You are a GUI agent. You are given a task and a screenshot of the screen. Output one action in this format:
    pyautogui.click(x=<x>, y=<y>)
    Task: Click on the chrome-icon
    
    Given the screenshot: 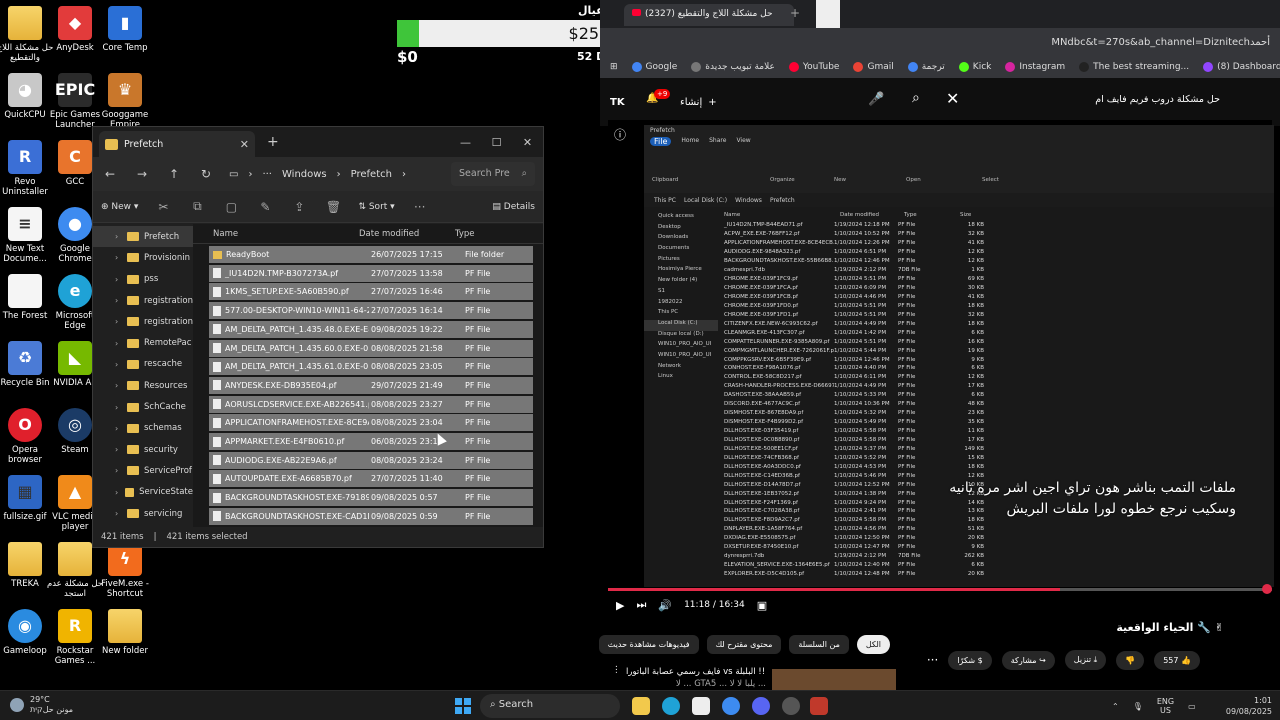 What is the action you would take?
    pyautogui.click(x=731, y=706)
    